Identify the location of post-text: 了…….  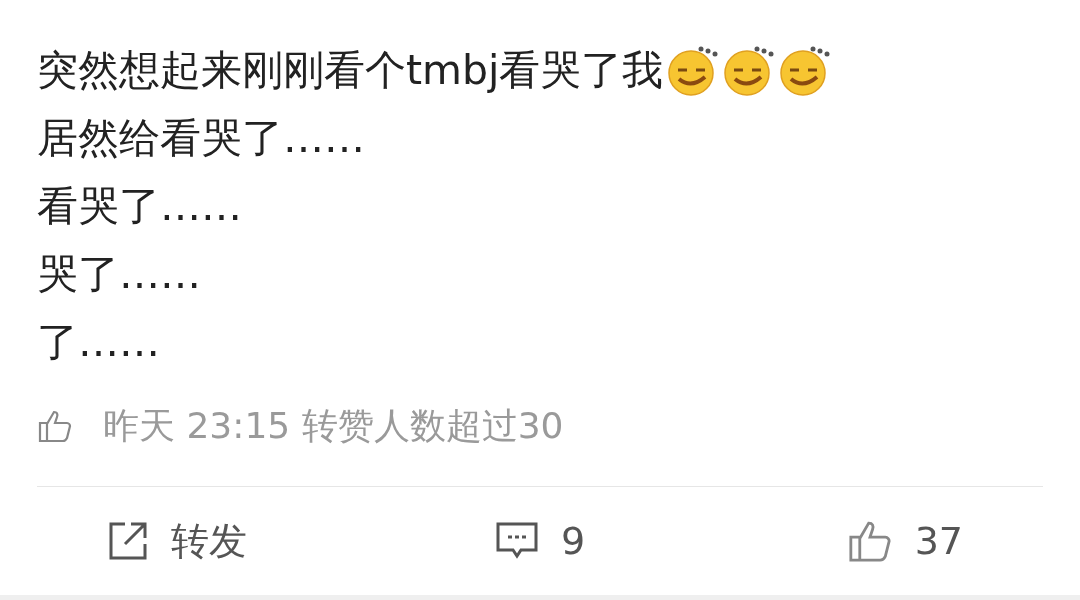
(98, 342).